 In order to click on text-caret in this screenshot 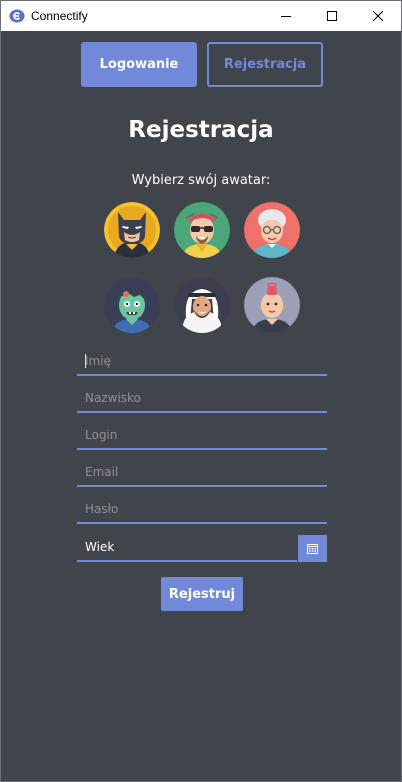, I will do `click(85, 361)`.